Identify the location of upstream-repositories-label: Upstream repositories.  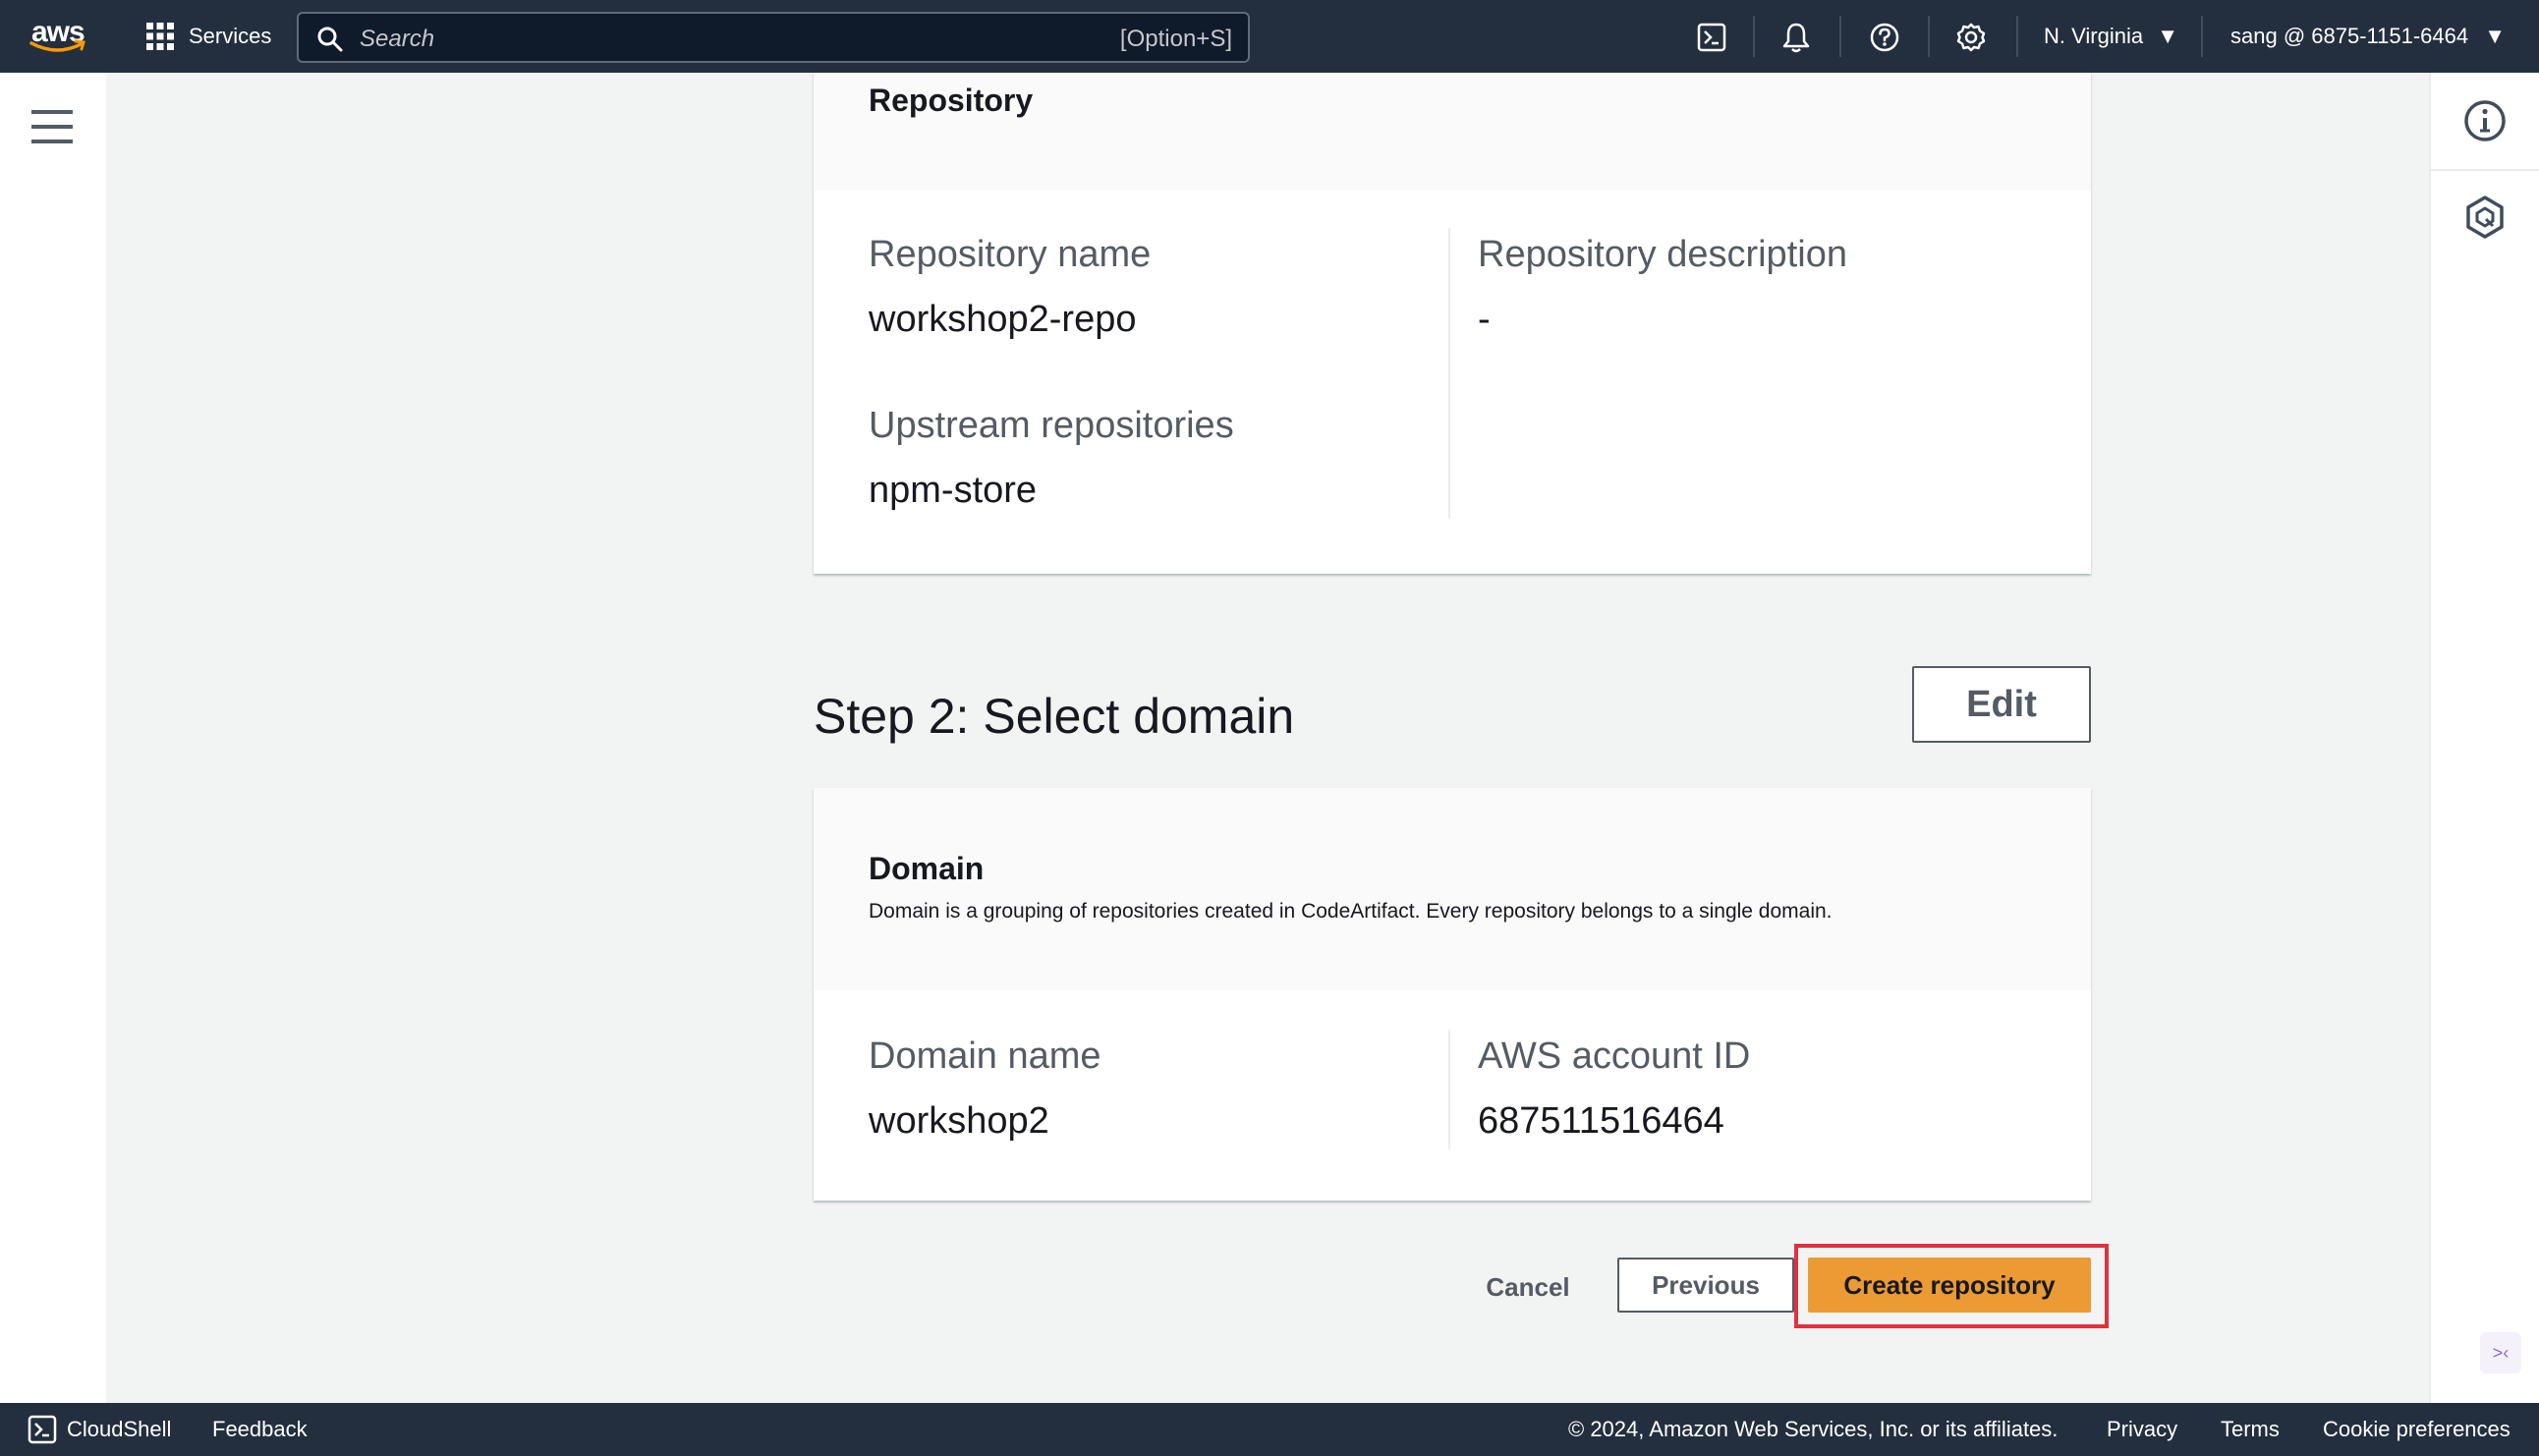
(1051, 425).